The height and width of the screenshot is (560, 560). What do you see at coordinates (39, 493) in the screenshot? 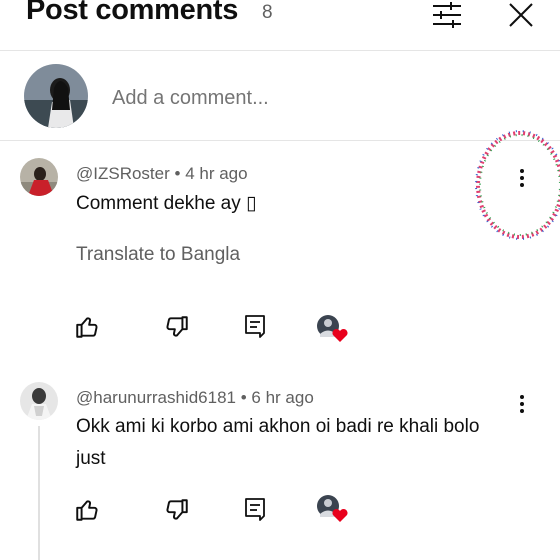
I see `reply-thread-line` at bounding box center [39, 493].